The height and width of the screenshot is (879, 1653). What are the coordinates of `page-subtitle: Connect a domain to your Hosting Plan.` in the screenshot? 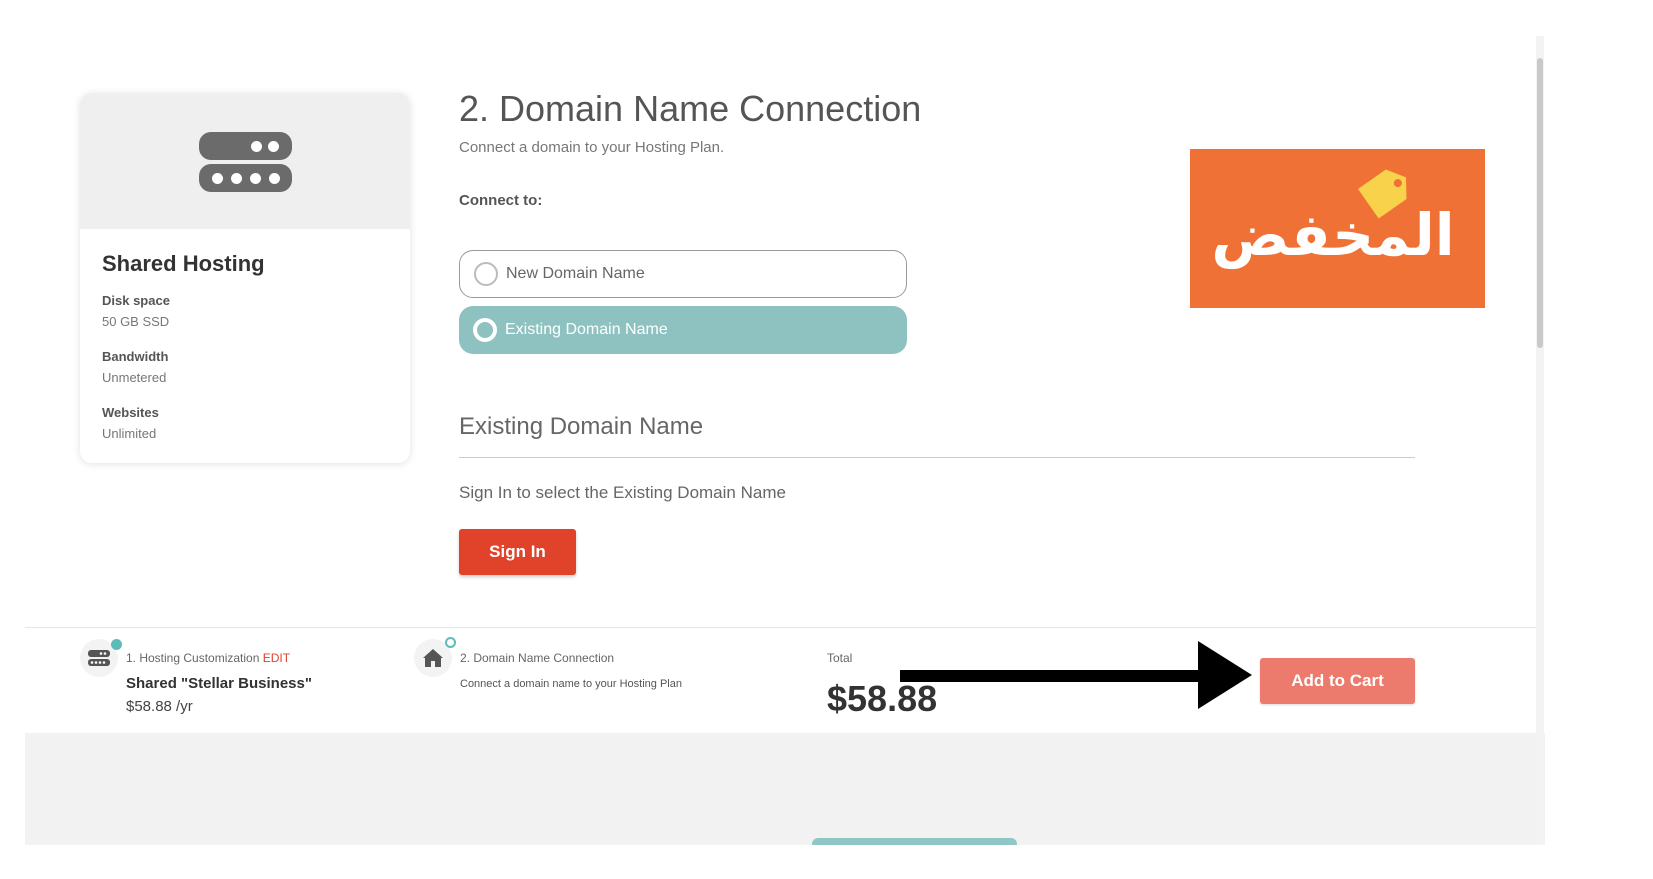 It's located at (592, 147).